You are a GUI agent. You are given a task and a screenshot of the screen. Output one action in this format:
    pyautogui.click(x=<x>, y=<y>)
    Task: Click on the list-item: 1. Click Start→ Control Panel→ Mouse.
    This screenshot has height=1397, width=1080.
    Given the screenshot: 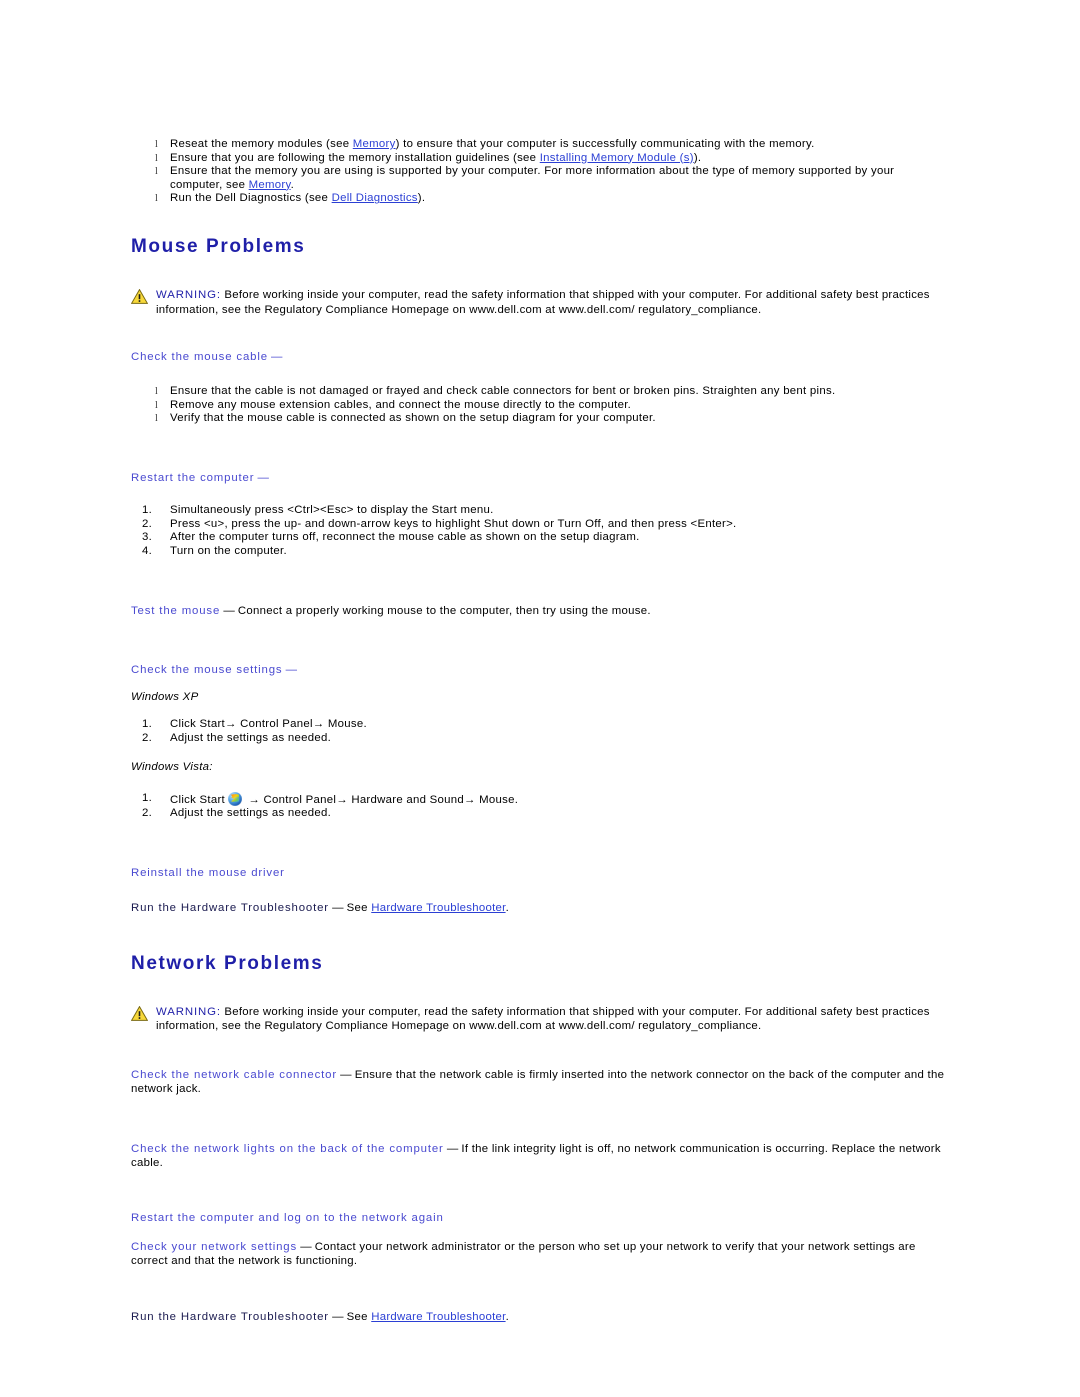 What is the action you would take?
    pyautogui.click(x=540, y=725)
    